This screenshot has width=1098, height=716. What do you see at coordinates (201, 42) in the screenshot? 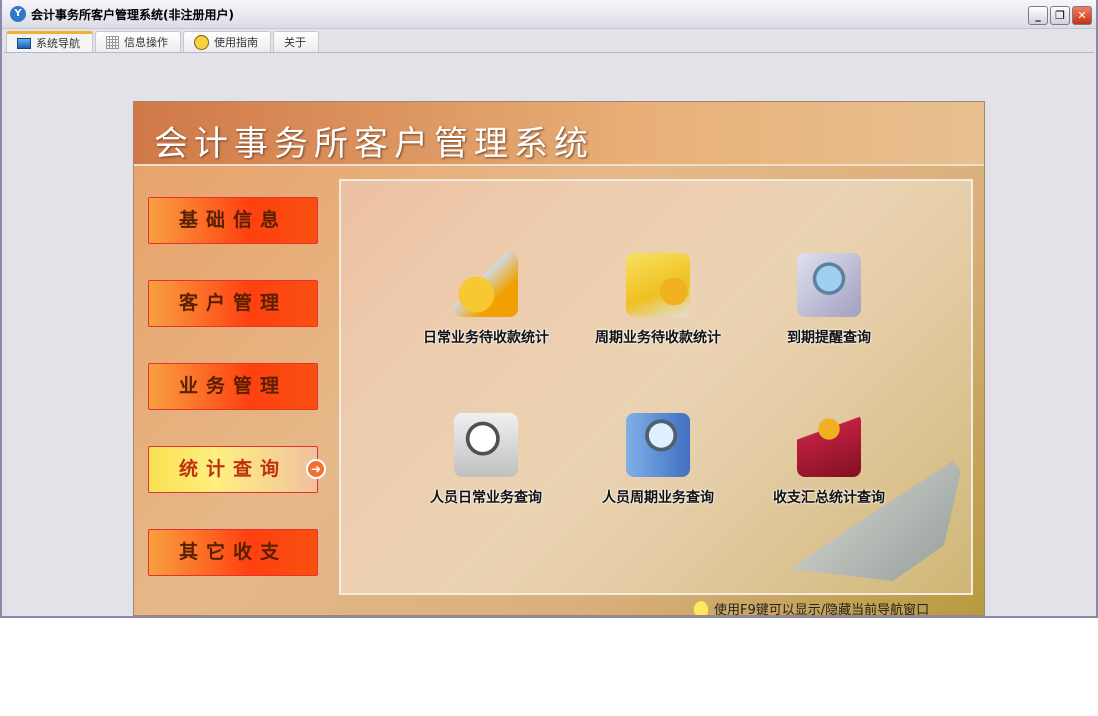
I see `help-icon` at bounding box center [201, 42].